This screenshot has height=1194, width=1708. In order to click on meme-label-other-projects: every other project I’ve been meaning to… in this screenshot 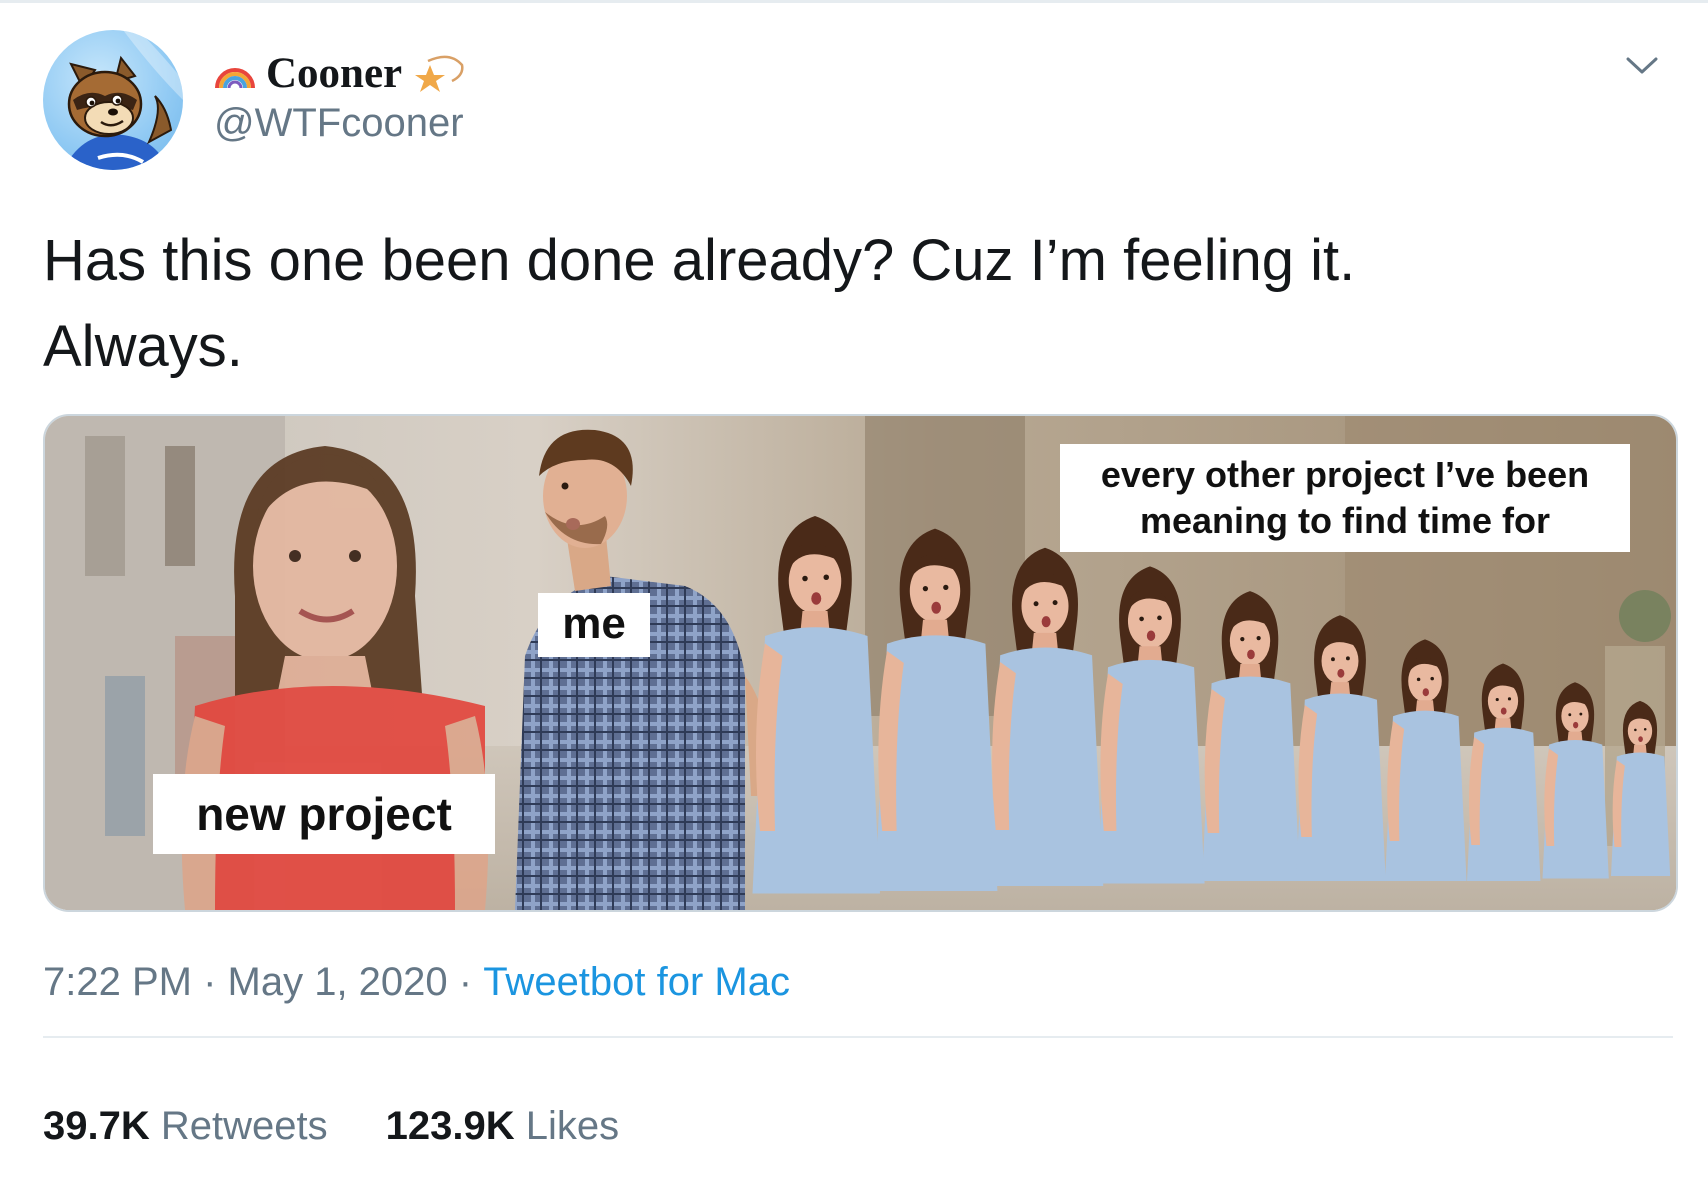, I will do `click(1345, 498)`.